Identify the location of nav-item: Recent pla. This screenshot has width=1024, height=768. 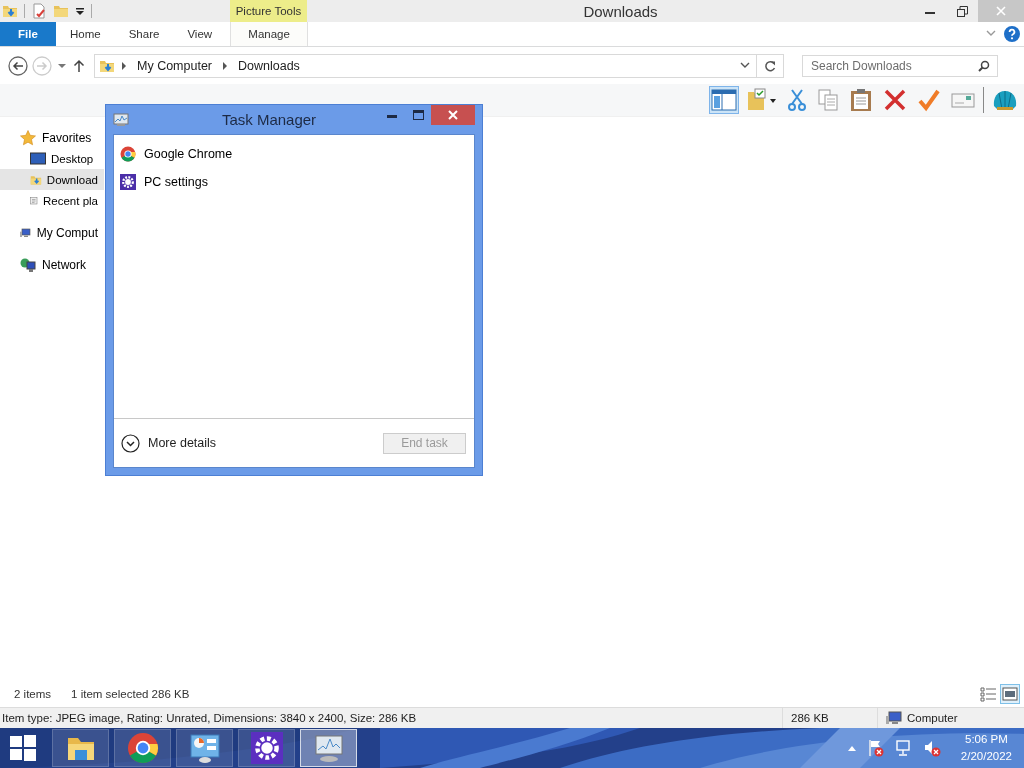
(52, 200).